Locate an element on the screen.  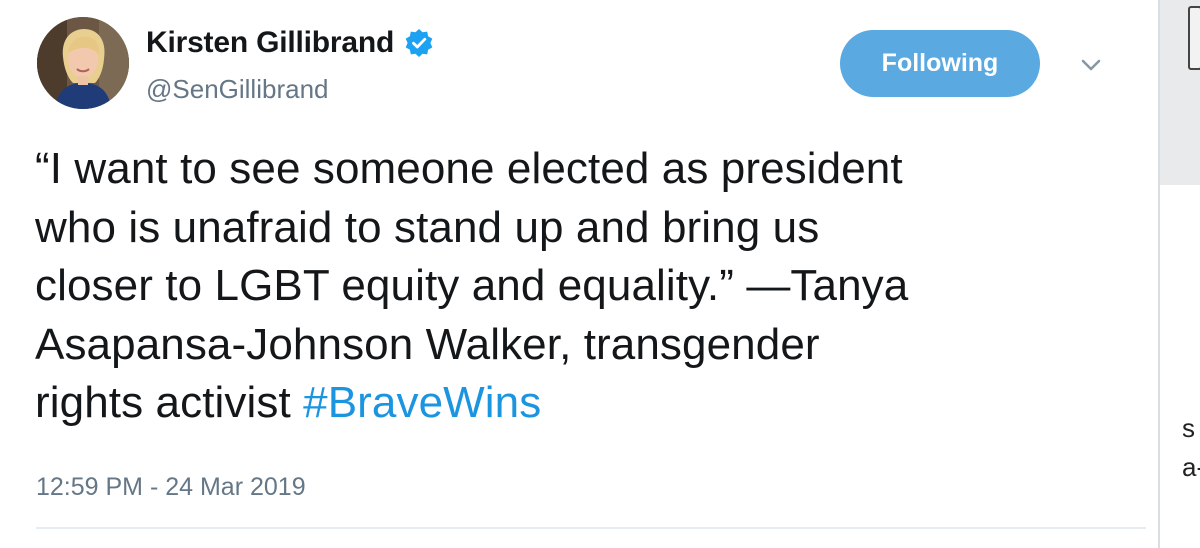
display-name: Kirsten Gillibrand is located at coordinates (270, 43).